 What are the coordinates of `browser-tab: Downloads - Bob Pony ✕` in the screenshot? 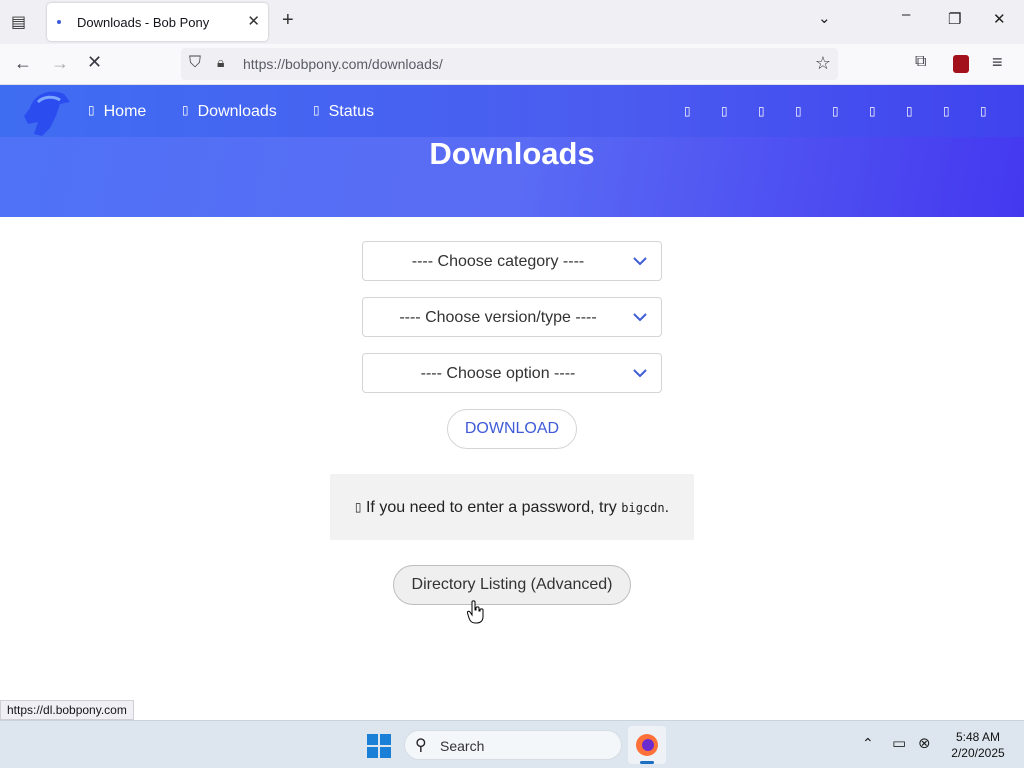 It's located at (157, 22).